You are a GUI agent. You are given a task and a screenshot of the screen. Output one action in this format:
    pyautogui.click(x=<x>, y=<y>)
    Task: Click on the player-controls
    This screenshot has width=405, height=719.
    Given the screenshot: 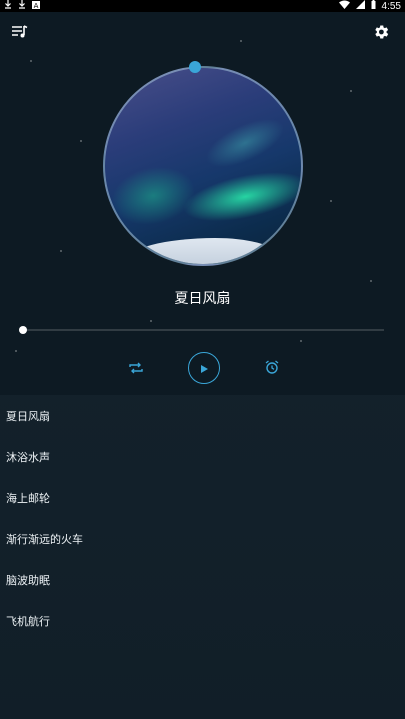 What is the action you would take?
    pyautogui.click(x=202, y=369)
    